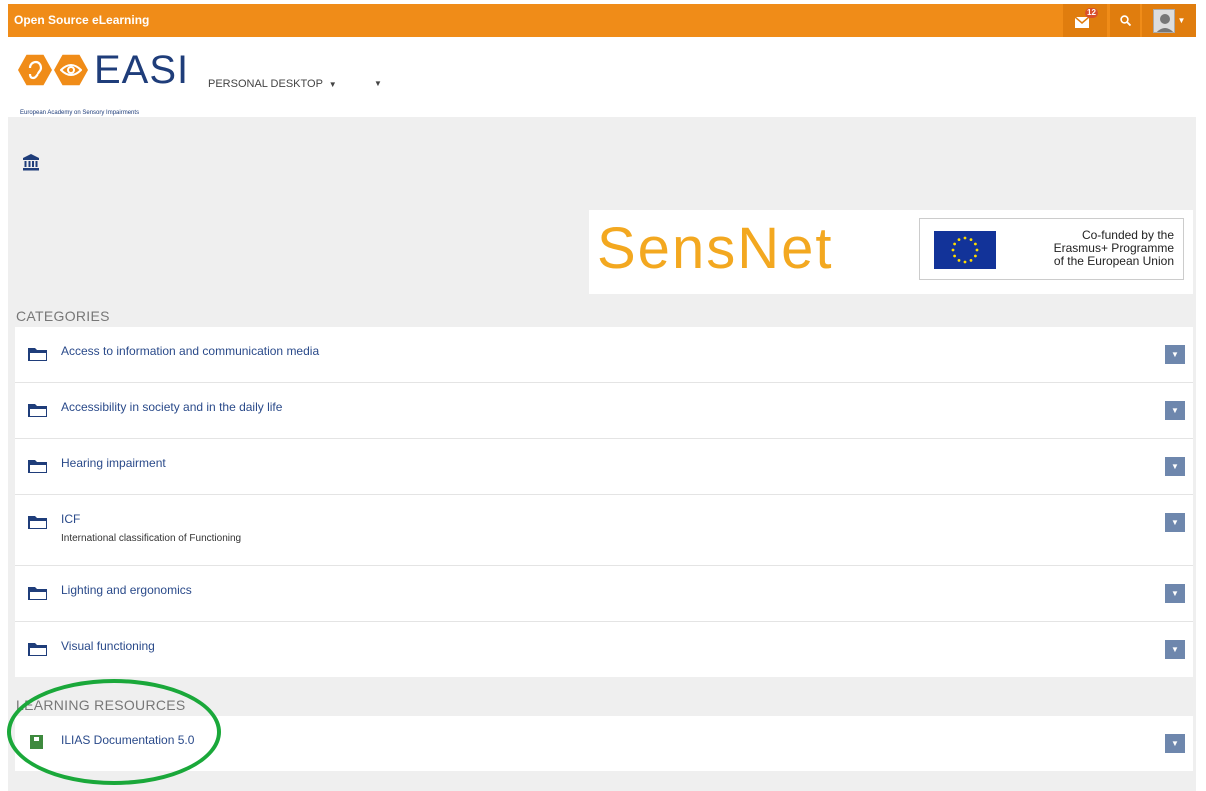 The height and width of the screenshot is (791, 1206). I want to click on sensnet-logo: SensNet, so click(715, 248).